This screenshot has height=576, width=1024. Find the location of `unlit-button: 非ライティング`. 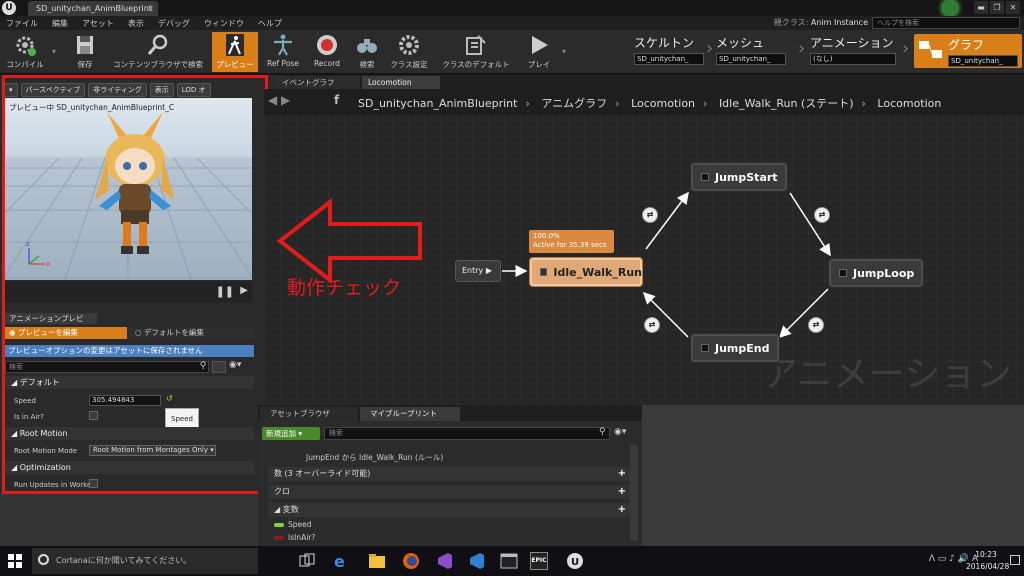

unlit-button: 非ライティング is located at coordinates (117, 90).